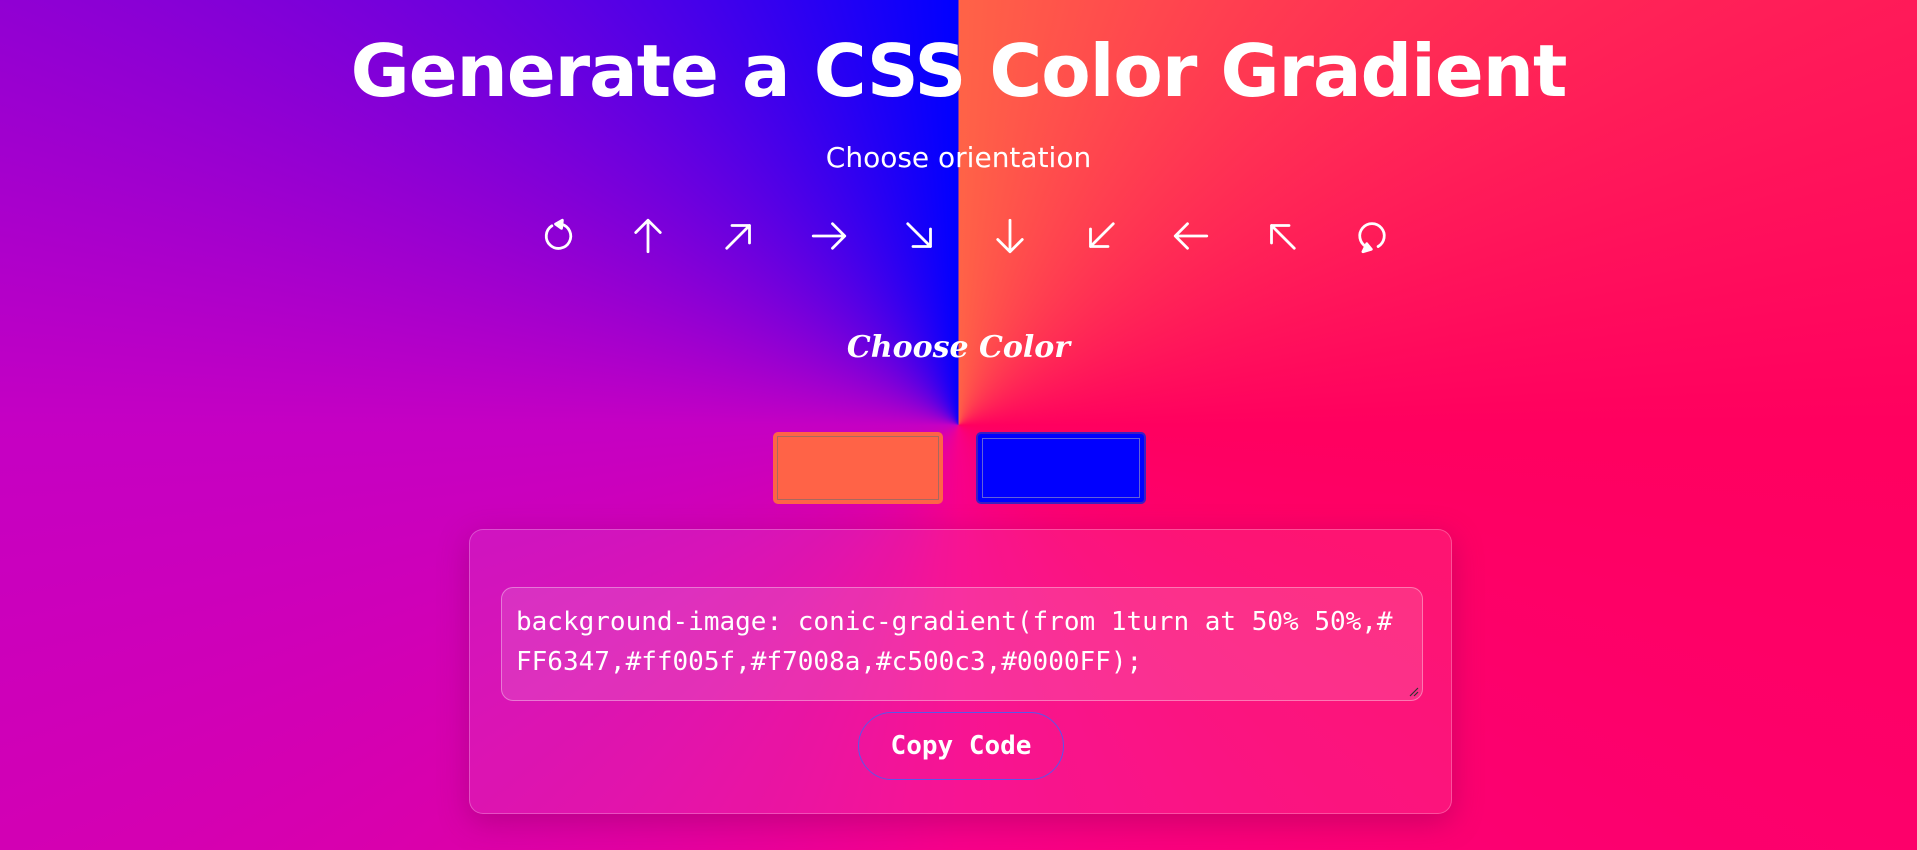  What do you see at coordinates (958, 347) in the screenshot?
I see `choose-color-label: Choose Color` at bounding box center [958, 347].